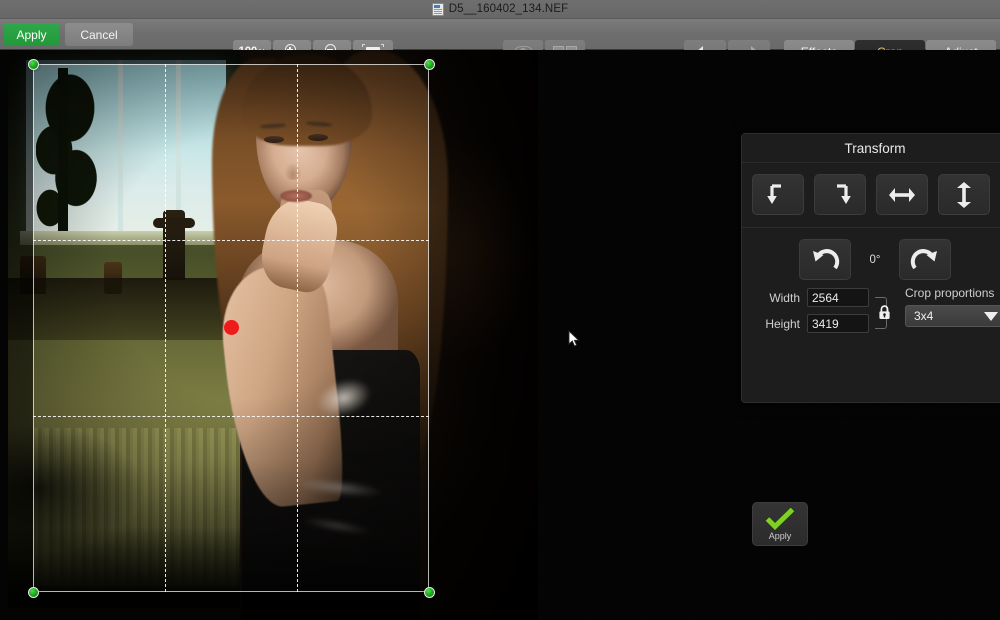  I want to click on flip-vertical-icon, so click(964, 194).